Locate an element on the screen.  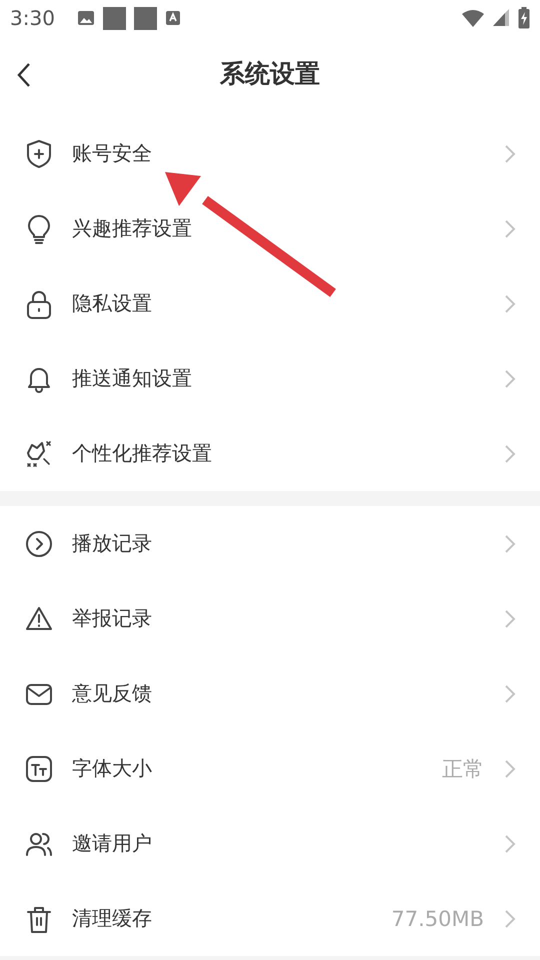
row-label: 账号安全 is located at coordinates (112, 153).